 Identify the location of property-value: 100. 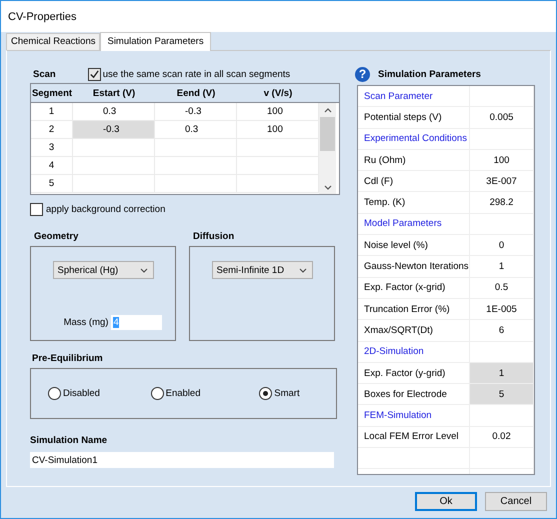
(502, 161).